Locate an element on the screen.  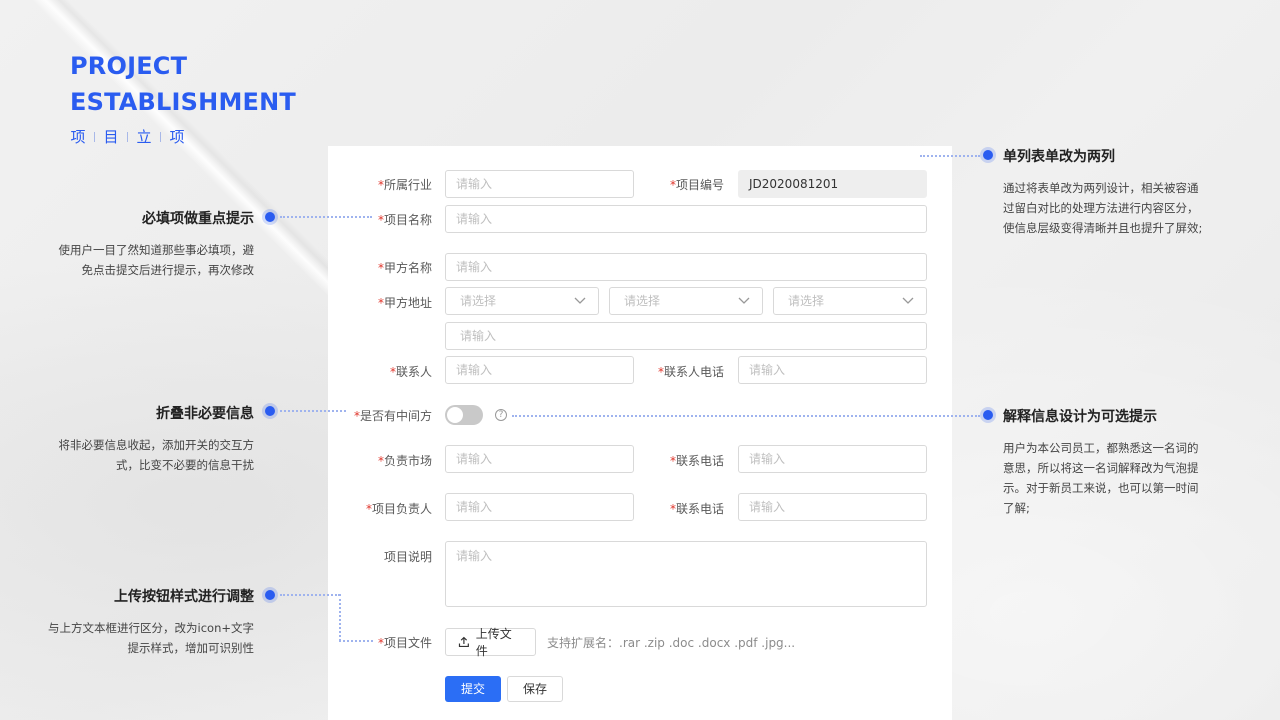
page-title-line1: PROJECT is located at coordinates (129, 66).